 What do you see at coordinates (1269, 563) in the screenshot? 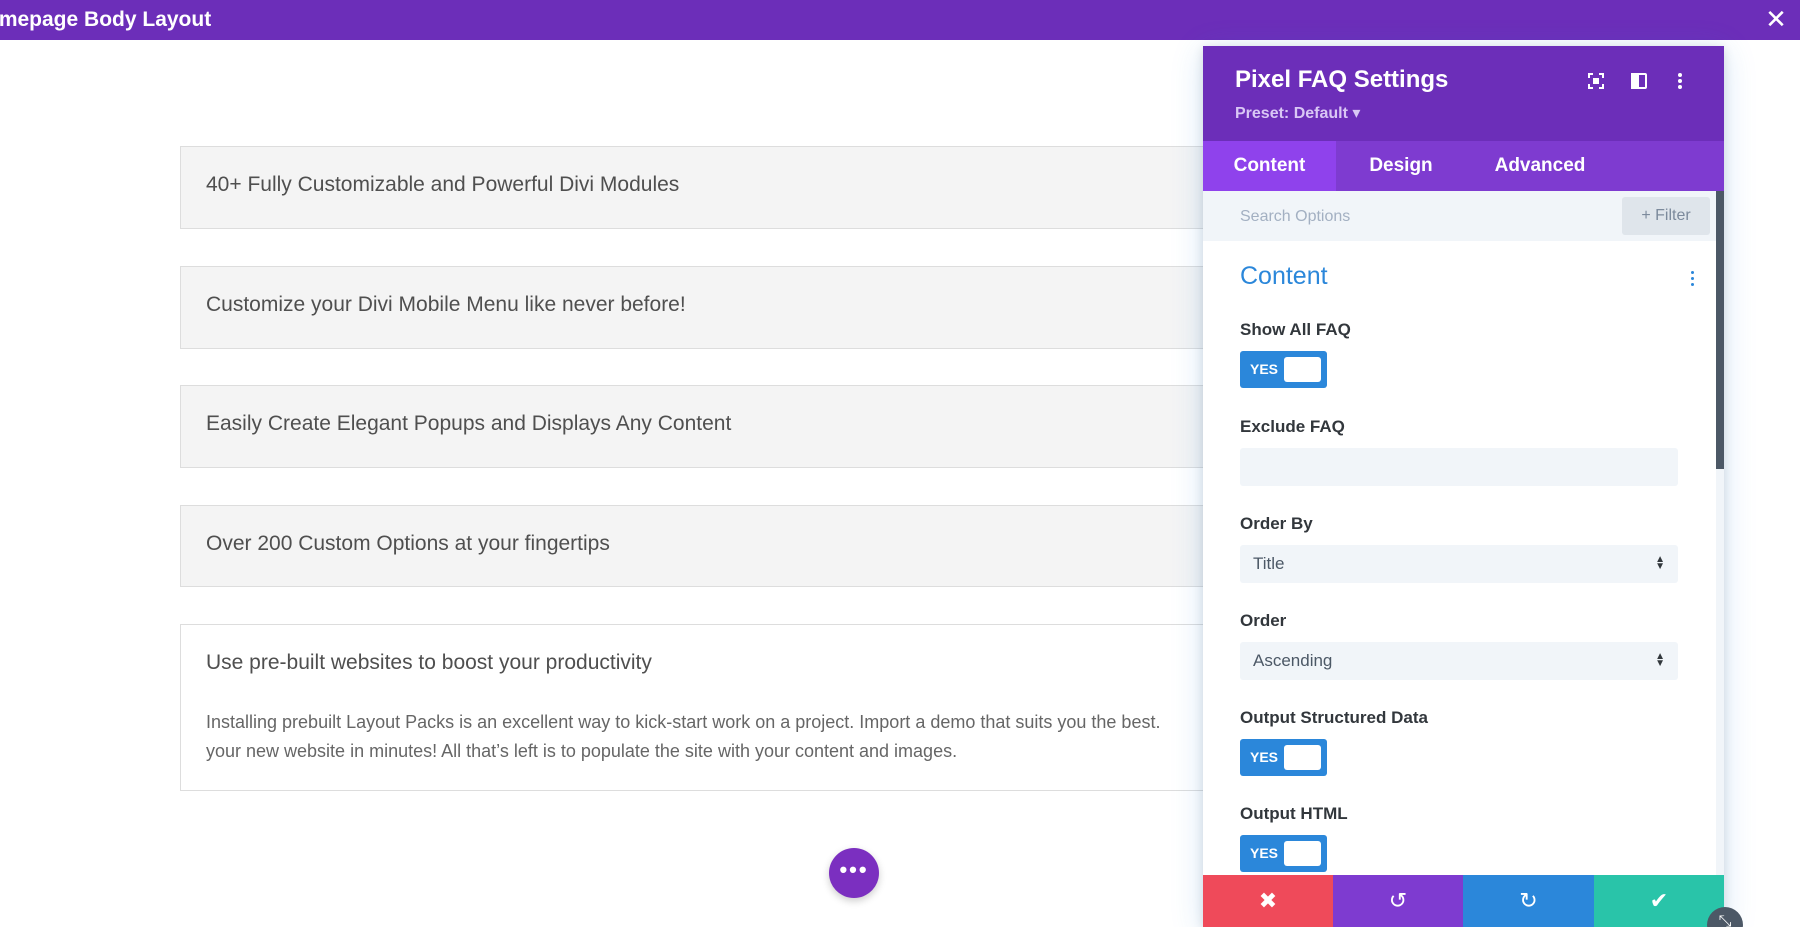
I see `select-value: Title` at bounding box center [1269, 563].